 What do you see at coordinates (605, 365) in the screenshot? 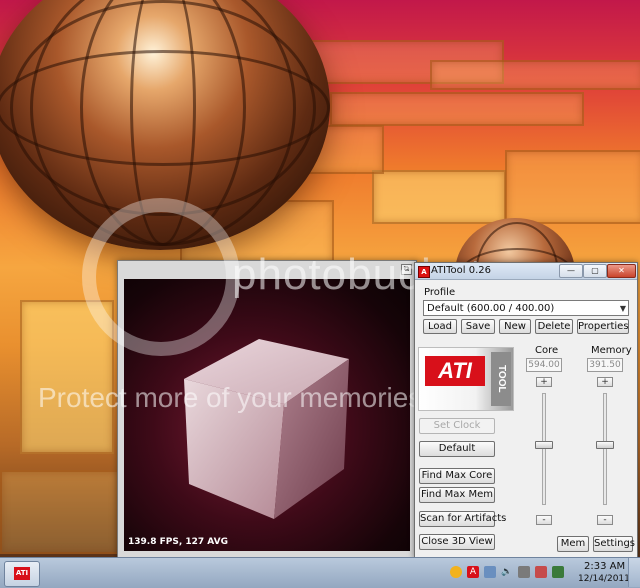
I see `memory-value: 391.50` at bounding box center [605, 365].